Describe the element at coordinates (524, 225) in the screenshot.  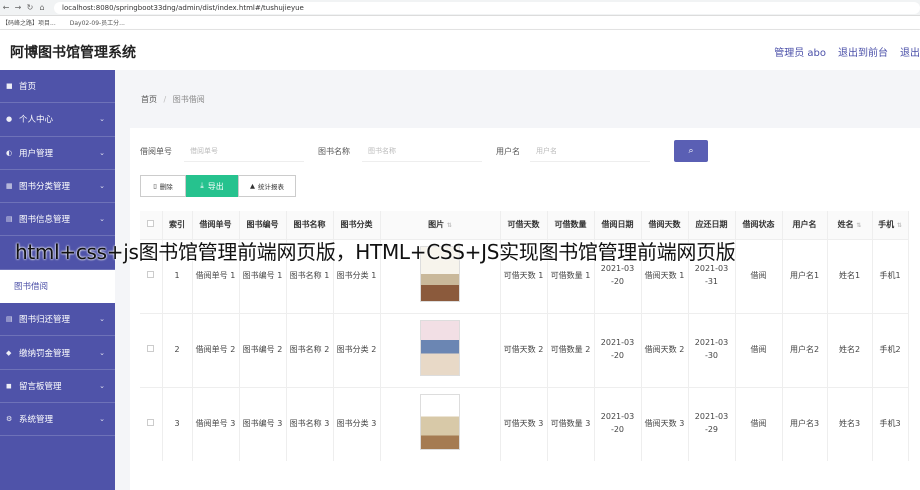
I see `col-header: 可借天数` at that location.